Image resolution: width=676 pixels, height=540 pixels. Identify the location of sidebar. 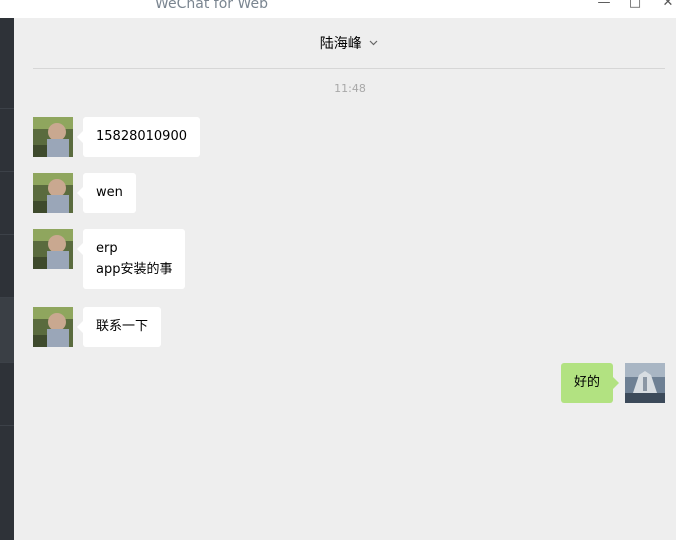
(7, 279).